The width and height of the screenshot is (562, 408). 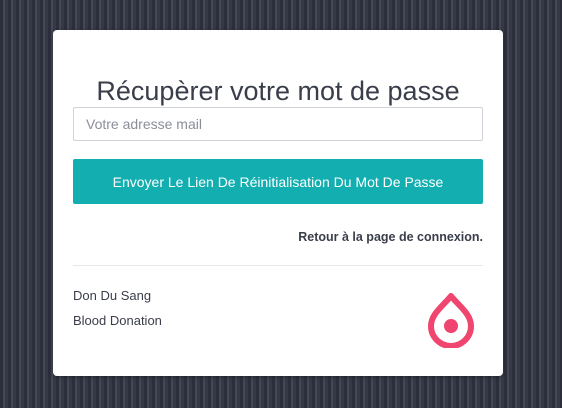 I want to click on footer-text-en: Blood Donation, so click(x=117, y=320).